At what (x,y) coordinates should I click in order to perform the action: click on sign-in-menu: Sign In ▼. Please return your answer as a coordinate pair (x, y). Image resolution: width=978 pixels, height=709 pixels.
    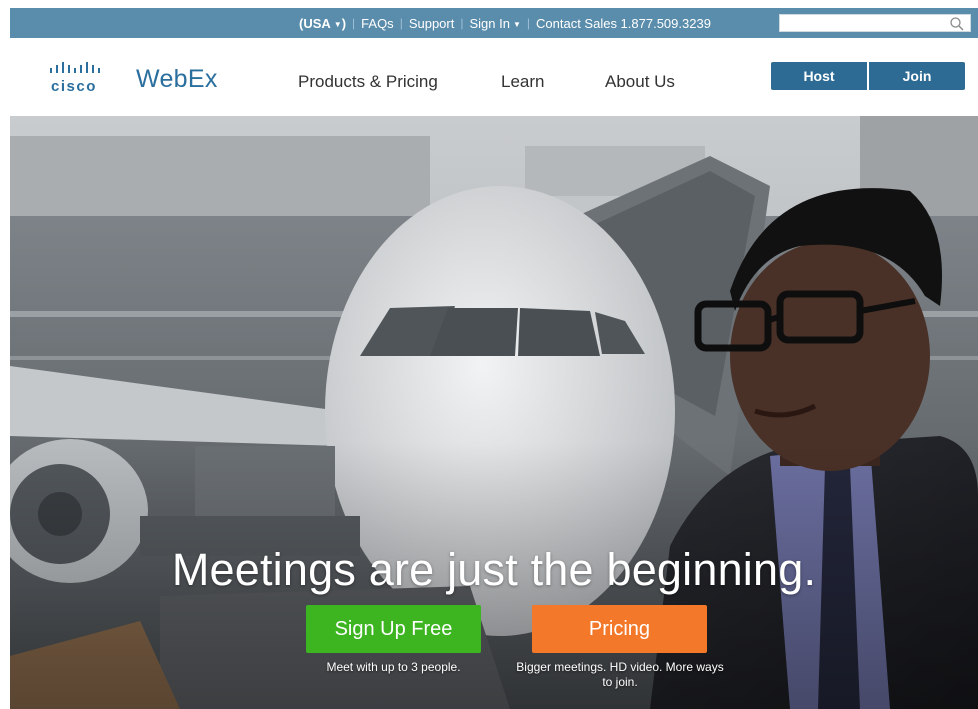
    Looking at the image, I should click on (494, 23).